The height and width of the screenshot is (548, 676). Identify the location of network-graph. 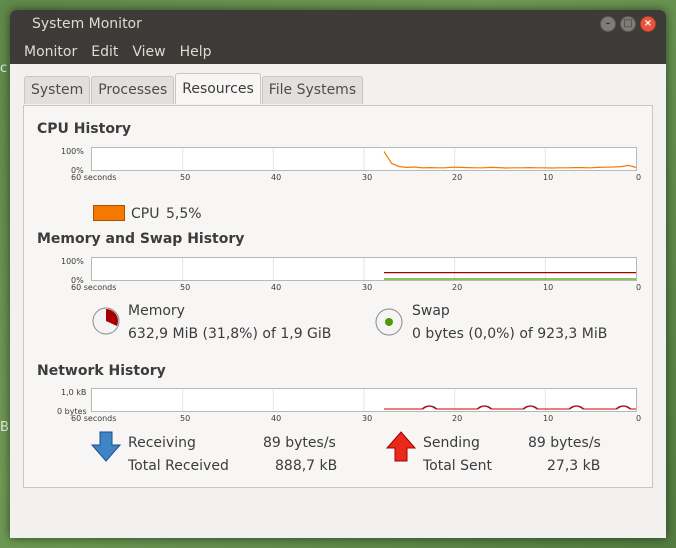
(364, 400).